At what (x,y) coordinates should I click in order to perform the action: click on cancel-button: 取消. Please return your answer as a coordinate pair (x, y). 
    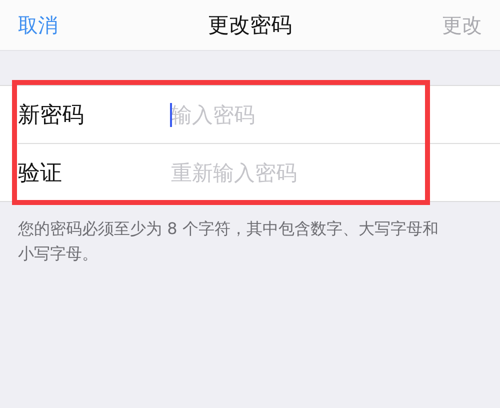
    Looking at the image, I should click on (38, 25).